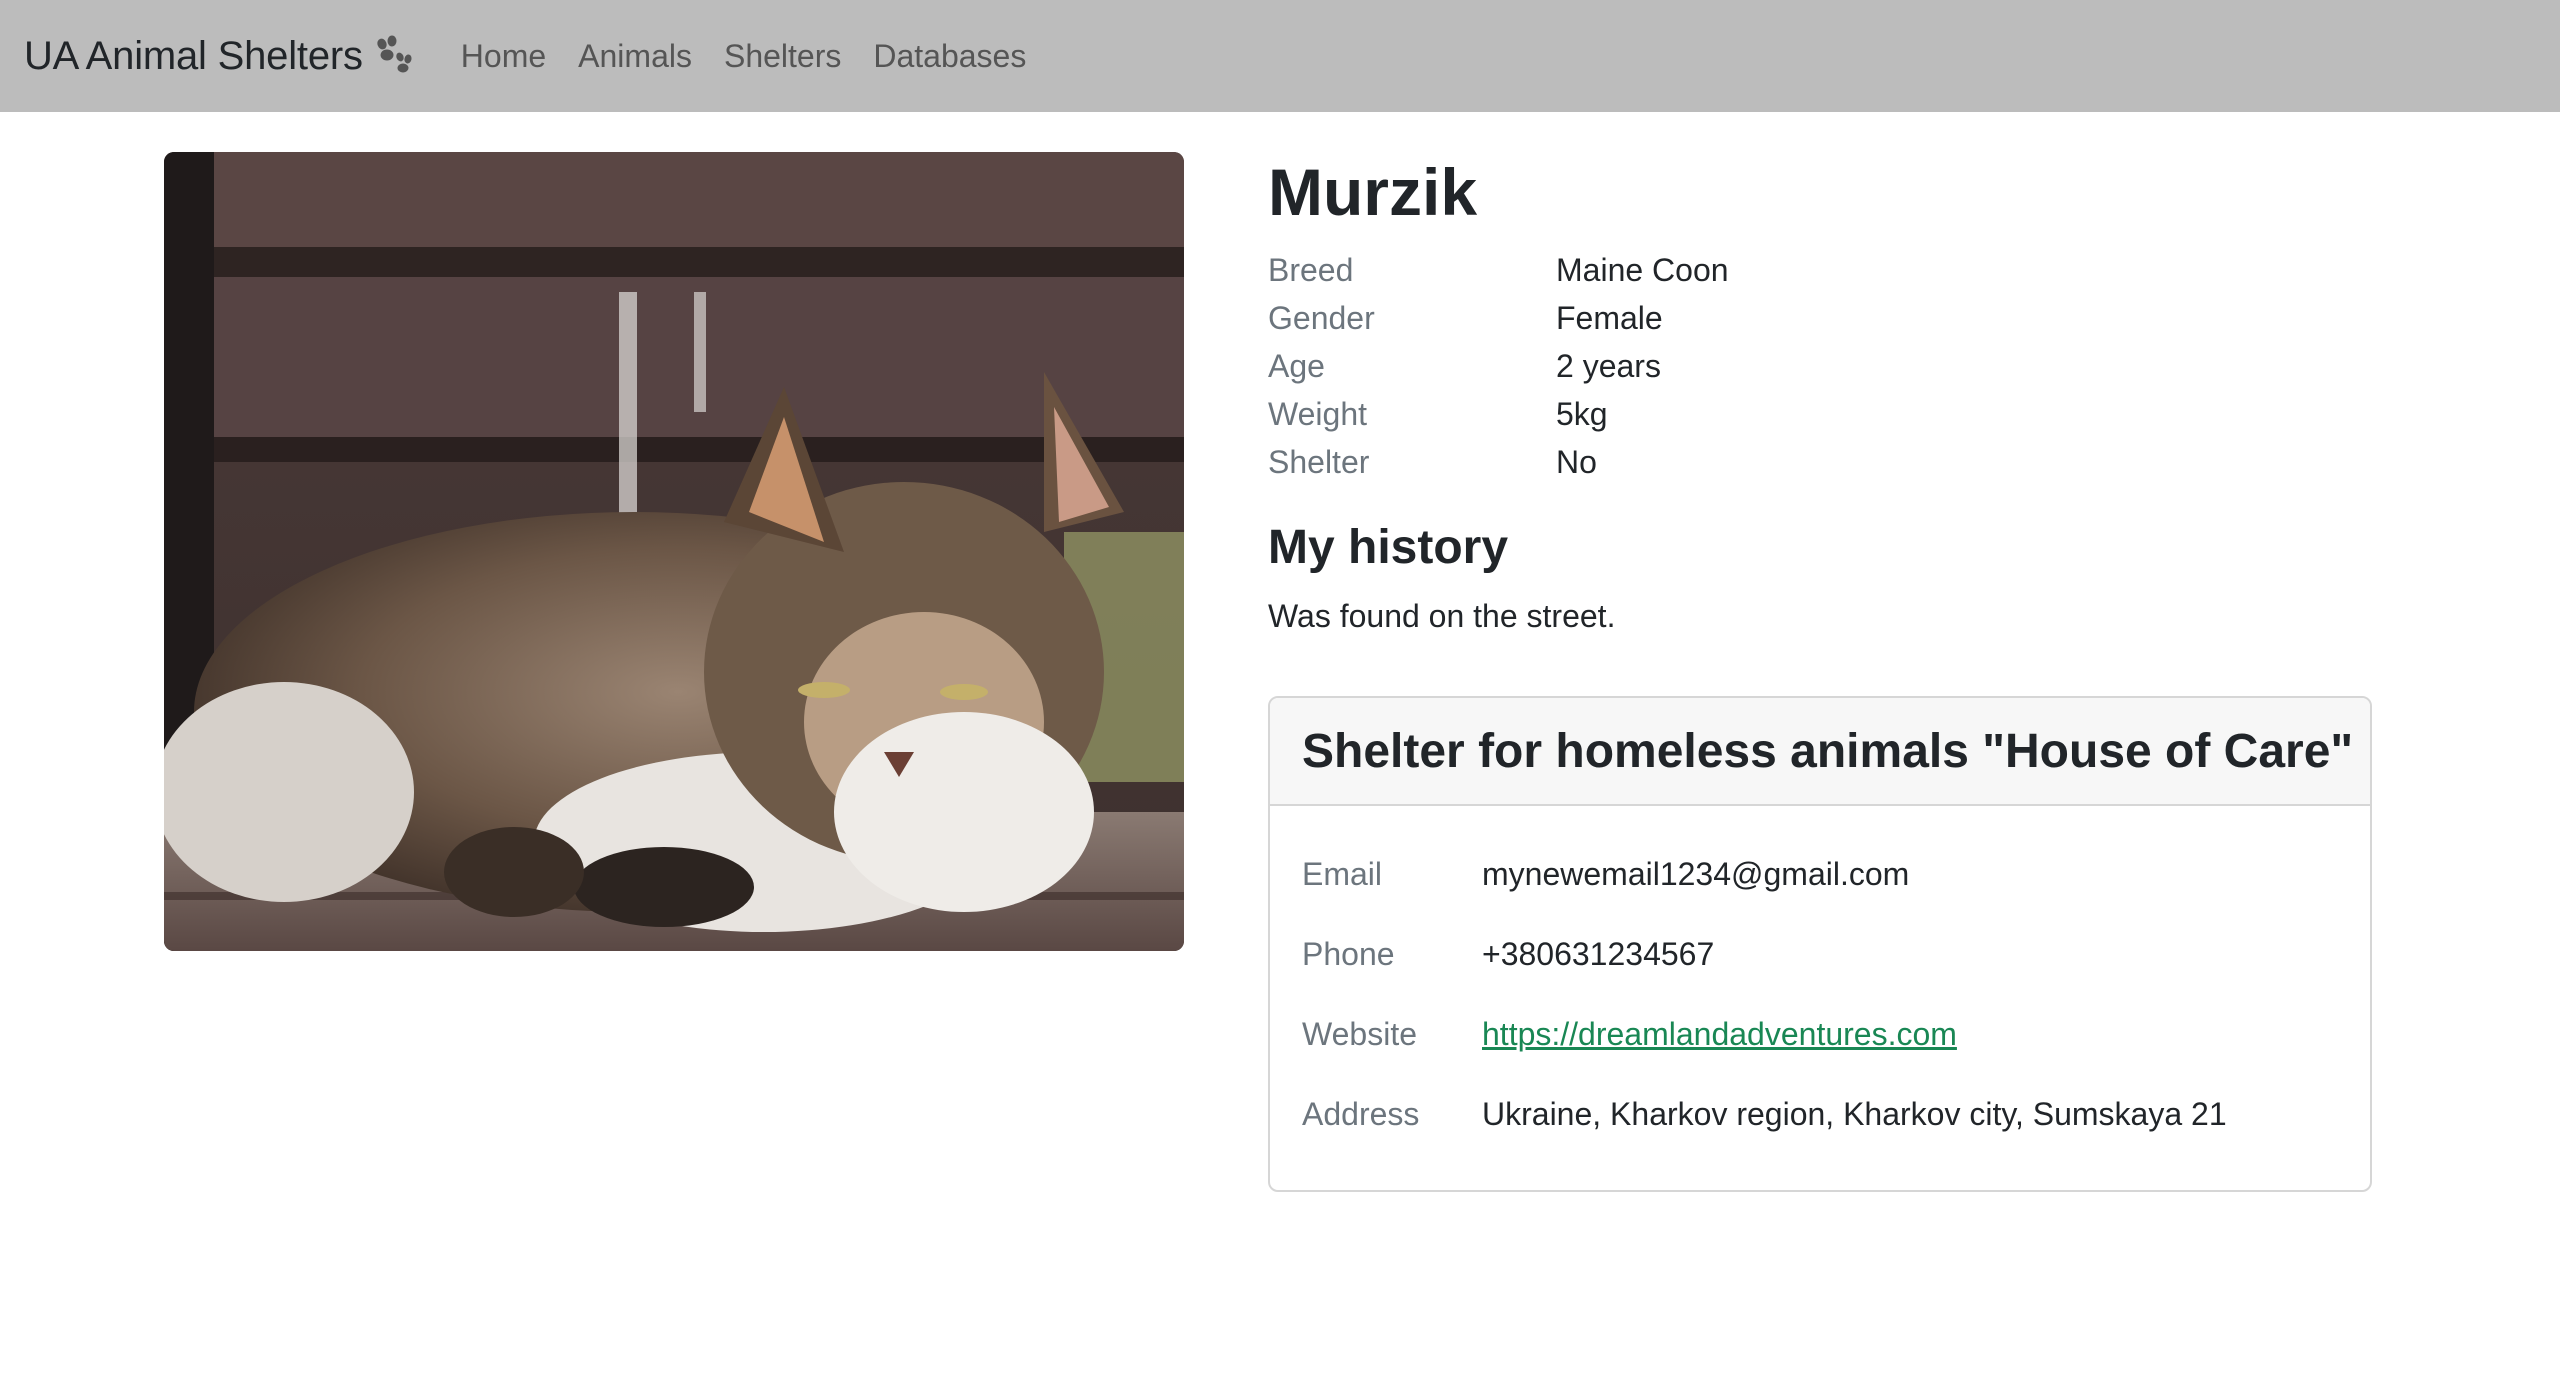 This screenshot has height=1378, width=2560. I want to click on attr-value: Maine Coon, so click(1642, 269).